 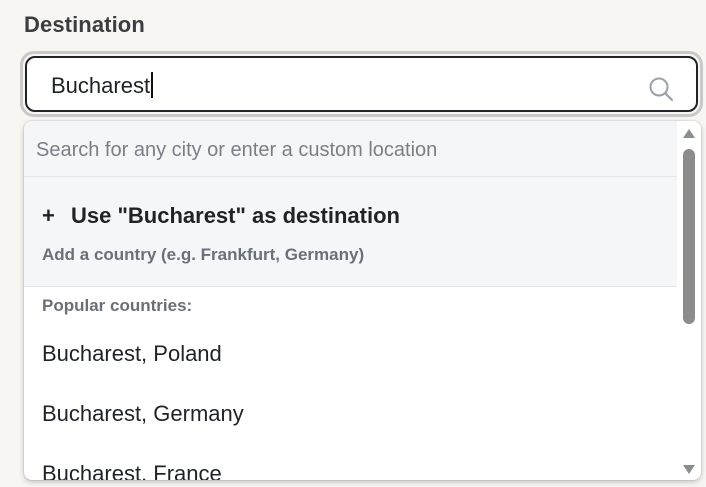 What do you see at coordinates (132, 470) in the screenshot?
I see `suggestion-label: Bucharest, France` at bounding box center [132, 470].